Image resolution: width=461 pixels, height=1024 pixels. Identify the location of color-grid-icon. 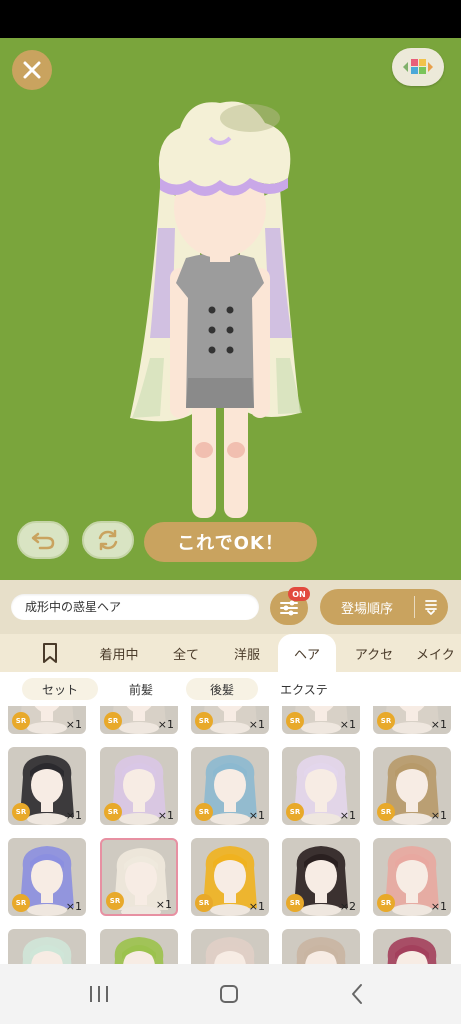
(418, 66).